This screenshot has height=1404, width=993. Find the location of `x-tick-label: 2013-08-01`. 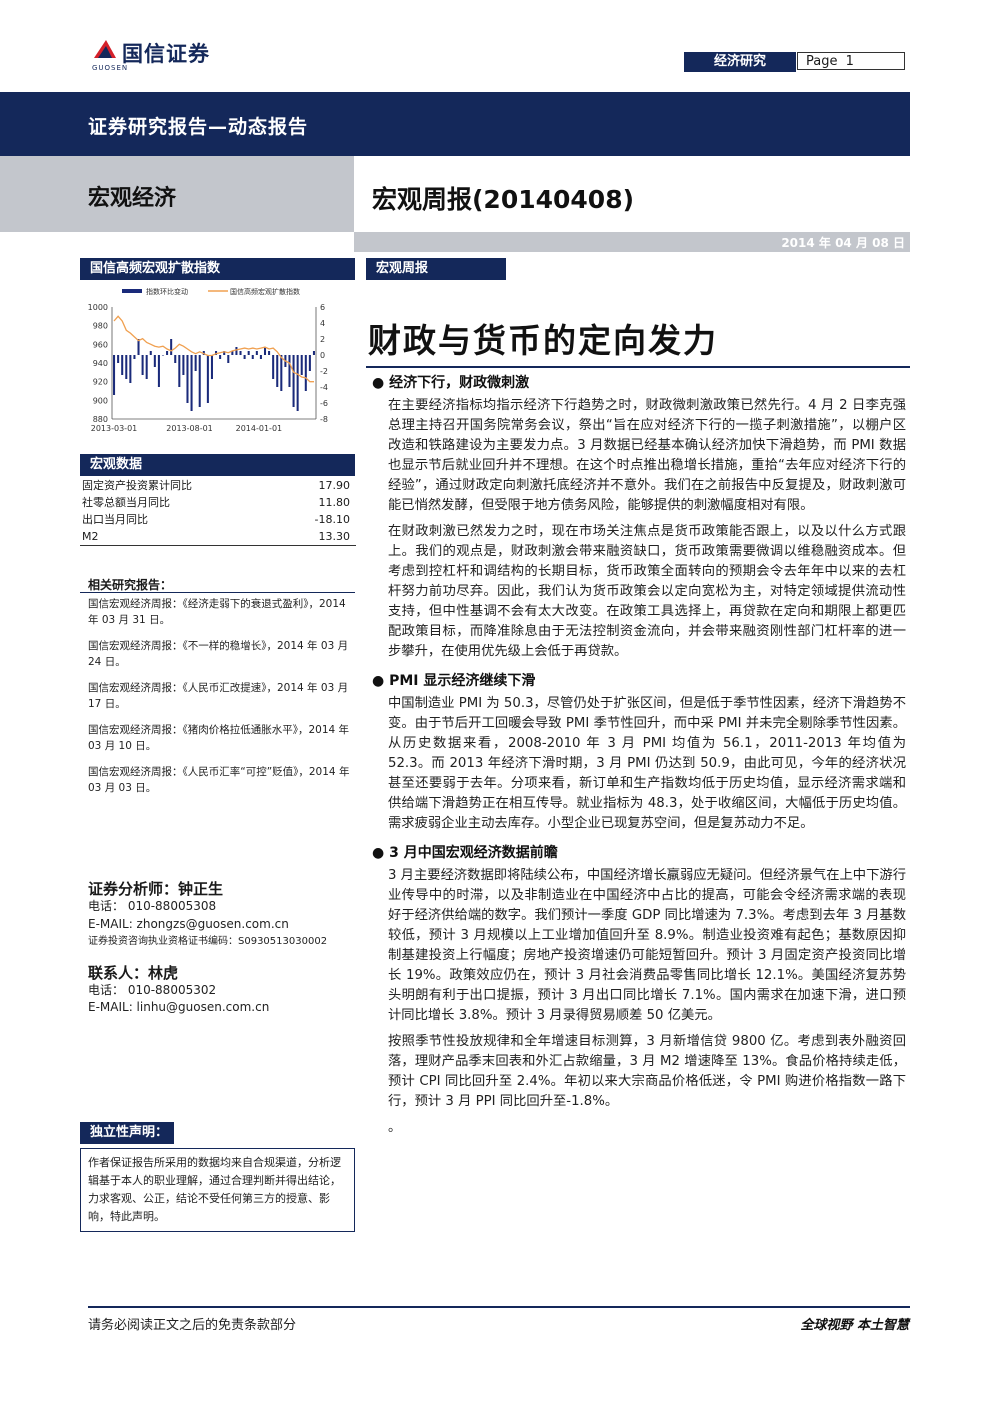

x-tick-label: 2013-08-01 is located at coordinates (189, 428).